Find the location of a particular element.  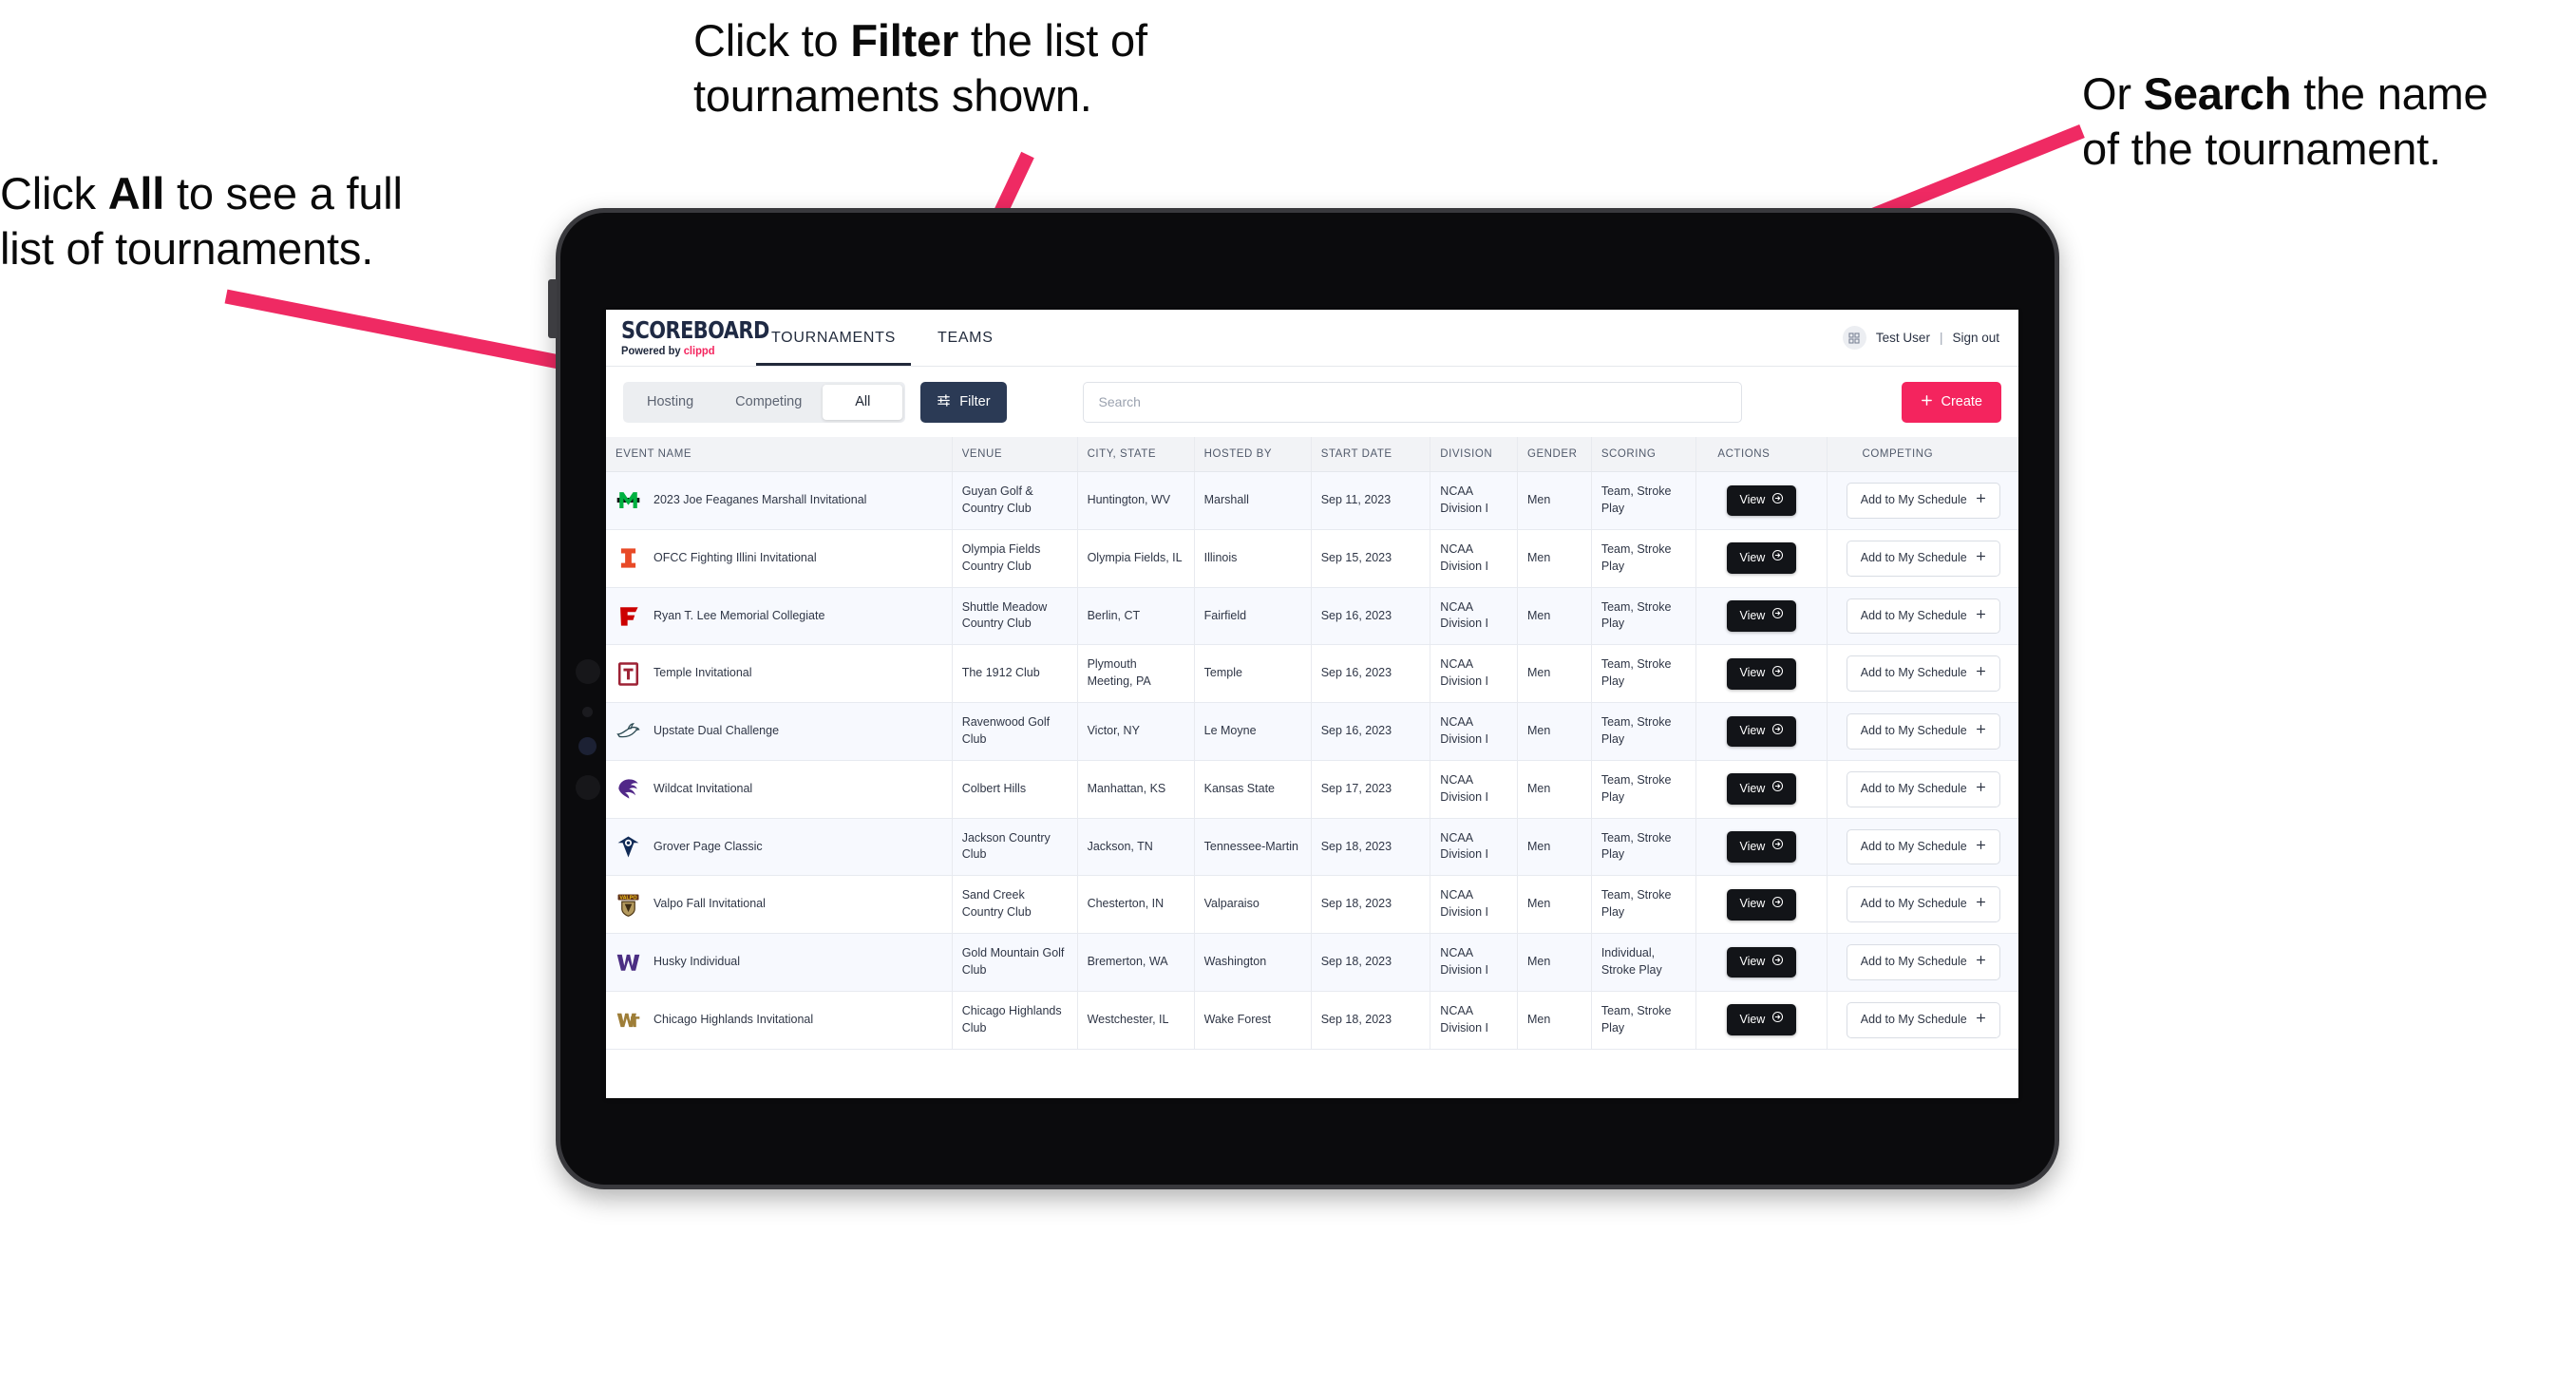

event-name-text: 2023 Joe Feaganes Marshall Invitational is located at coordinates (760, 499).